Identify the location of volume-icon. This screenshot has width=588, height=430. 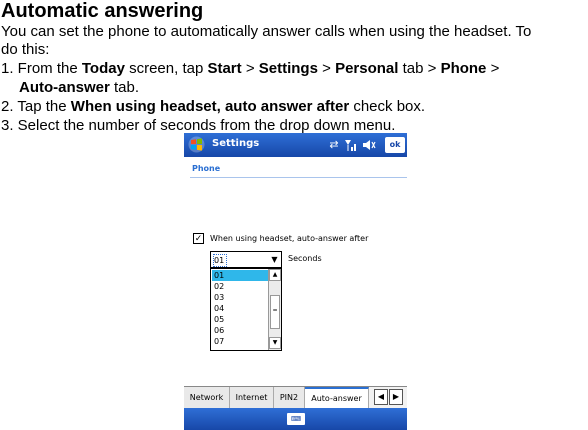
(369, 145).